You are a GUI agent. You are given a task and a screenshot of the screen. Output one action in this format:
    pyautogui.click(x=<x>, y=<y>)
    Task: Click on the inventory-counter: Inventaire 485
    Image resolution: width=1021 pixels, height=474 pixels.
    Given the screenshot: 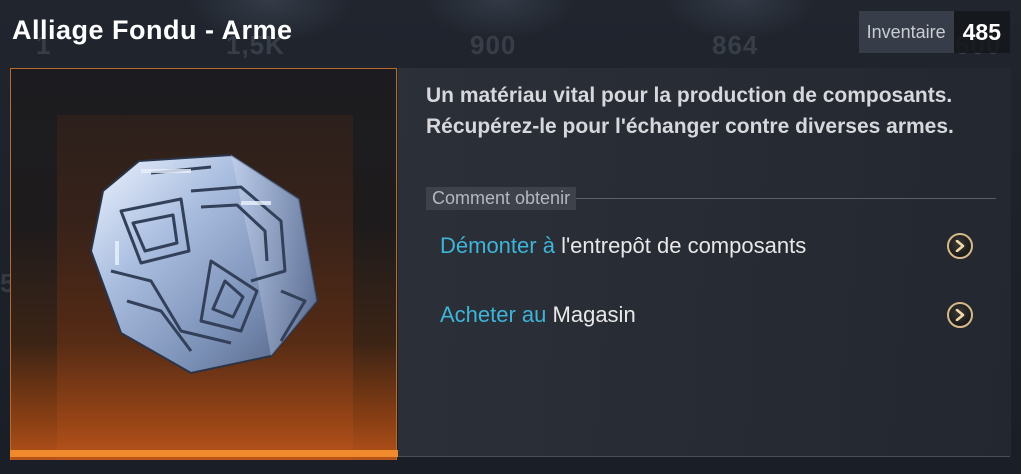 What is the action you would take?
    pyautogui.click(x=934, y=32)
    